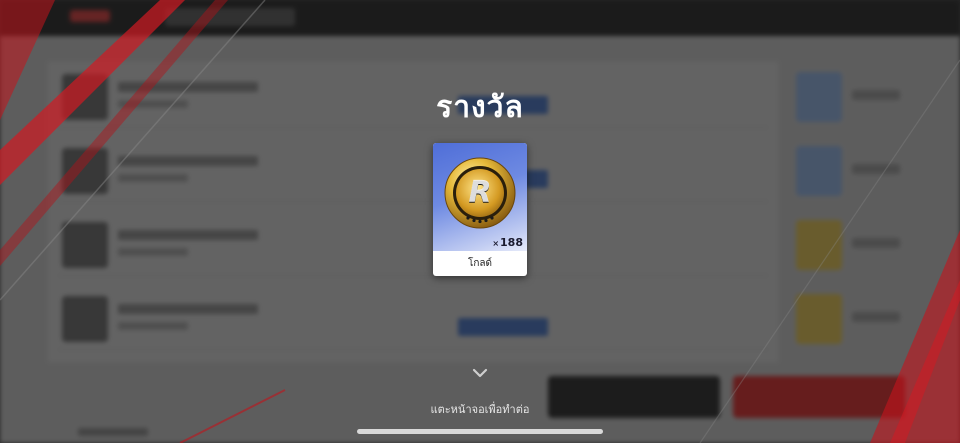 This screenshot has height=443, width=960. What do you see at coordinates (480, 409) in the screenshot?
I see `tap-to-continue-hint: แตะหน้าจอเพื่อทำต่อ` at bounding box center [480, 409].